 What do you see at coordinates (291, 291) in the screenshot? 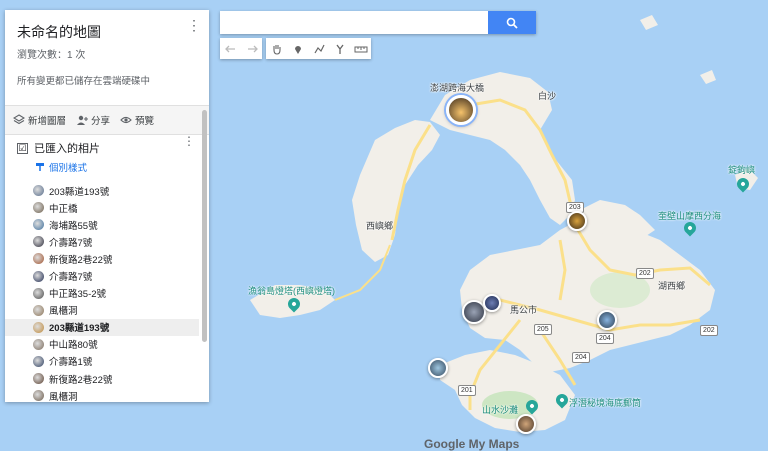
I see `poi-label-lighthouse: 漁翁島燈塔(西嶼燈塔)` at bounding box center [291, 291].